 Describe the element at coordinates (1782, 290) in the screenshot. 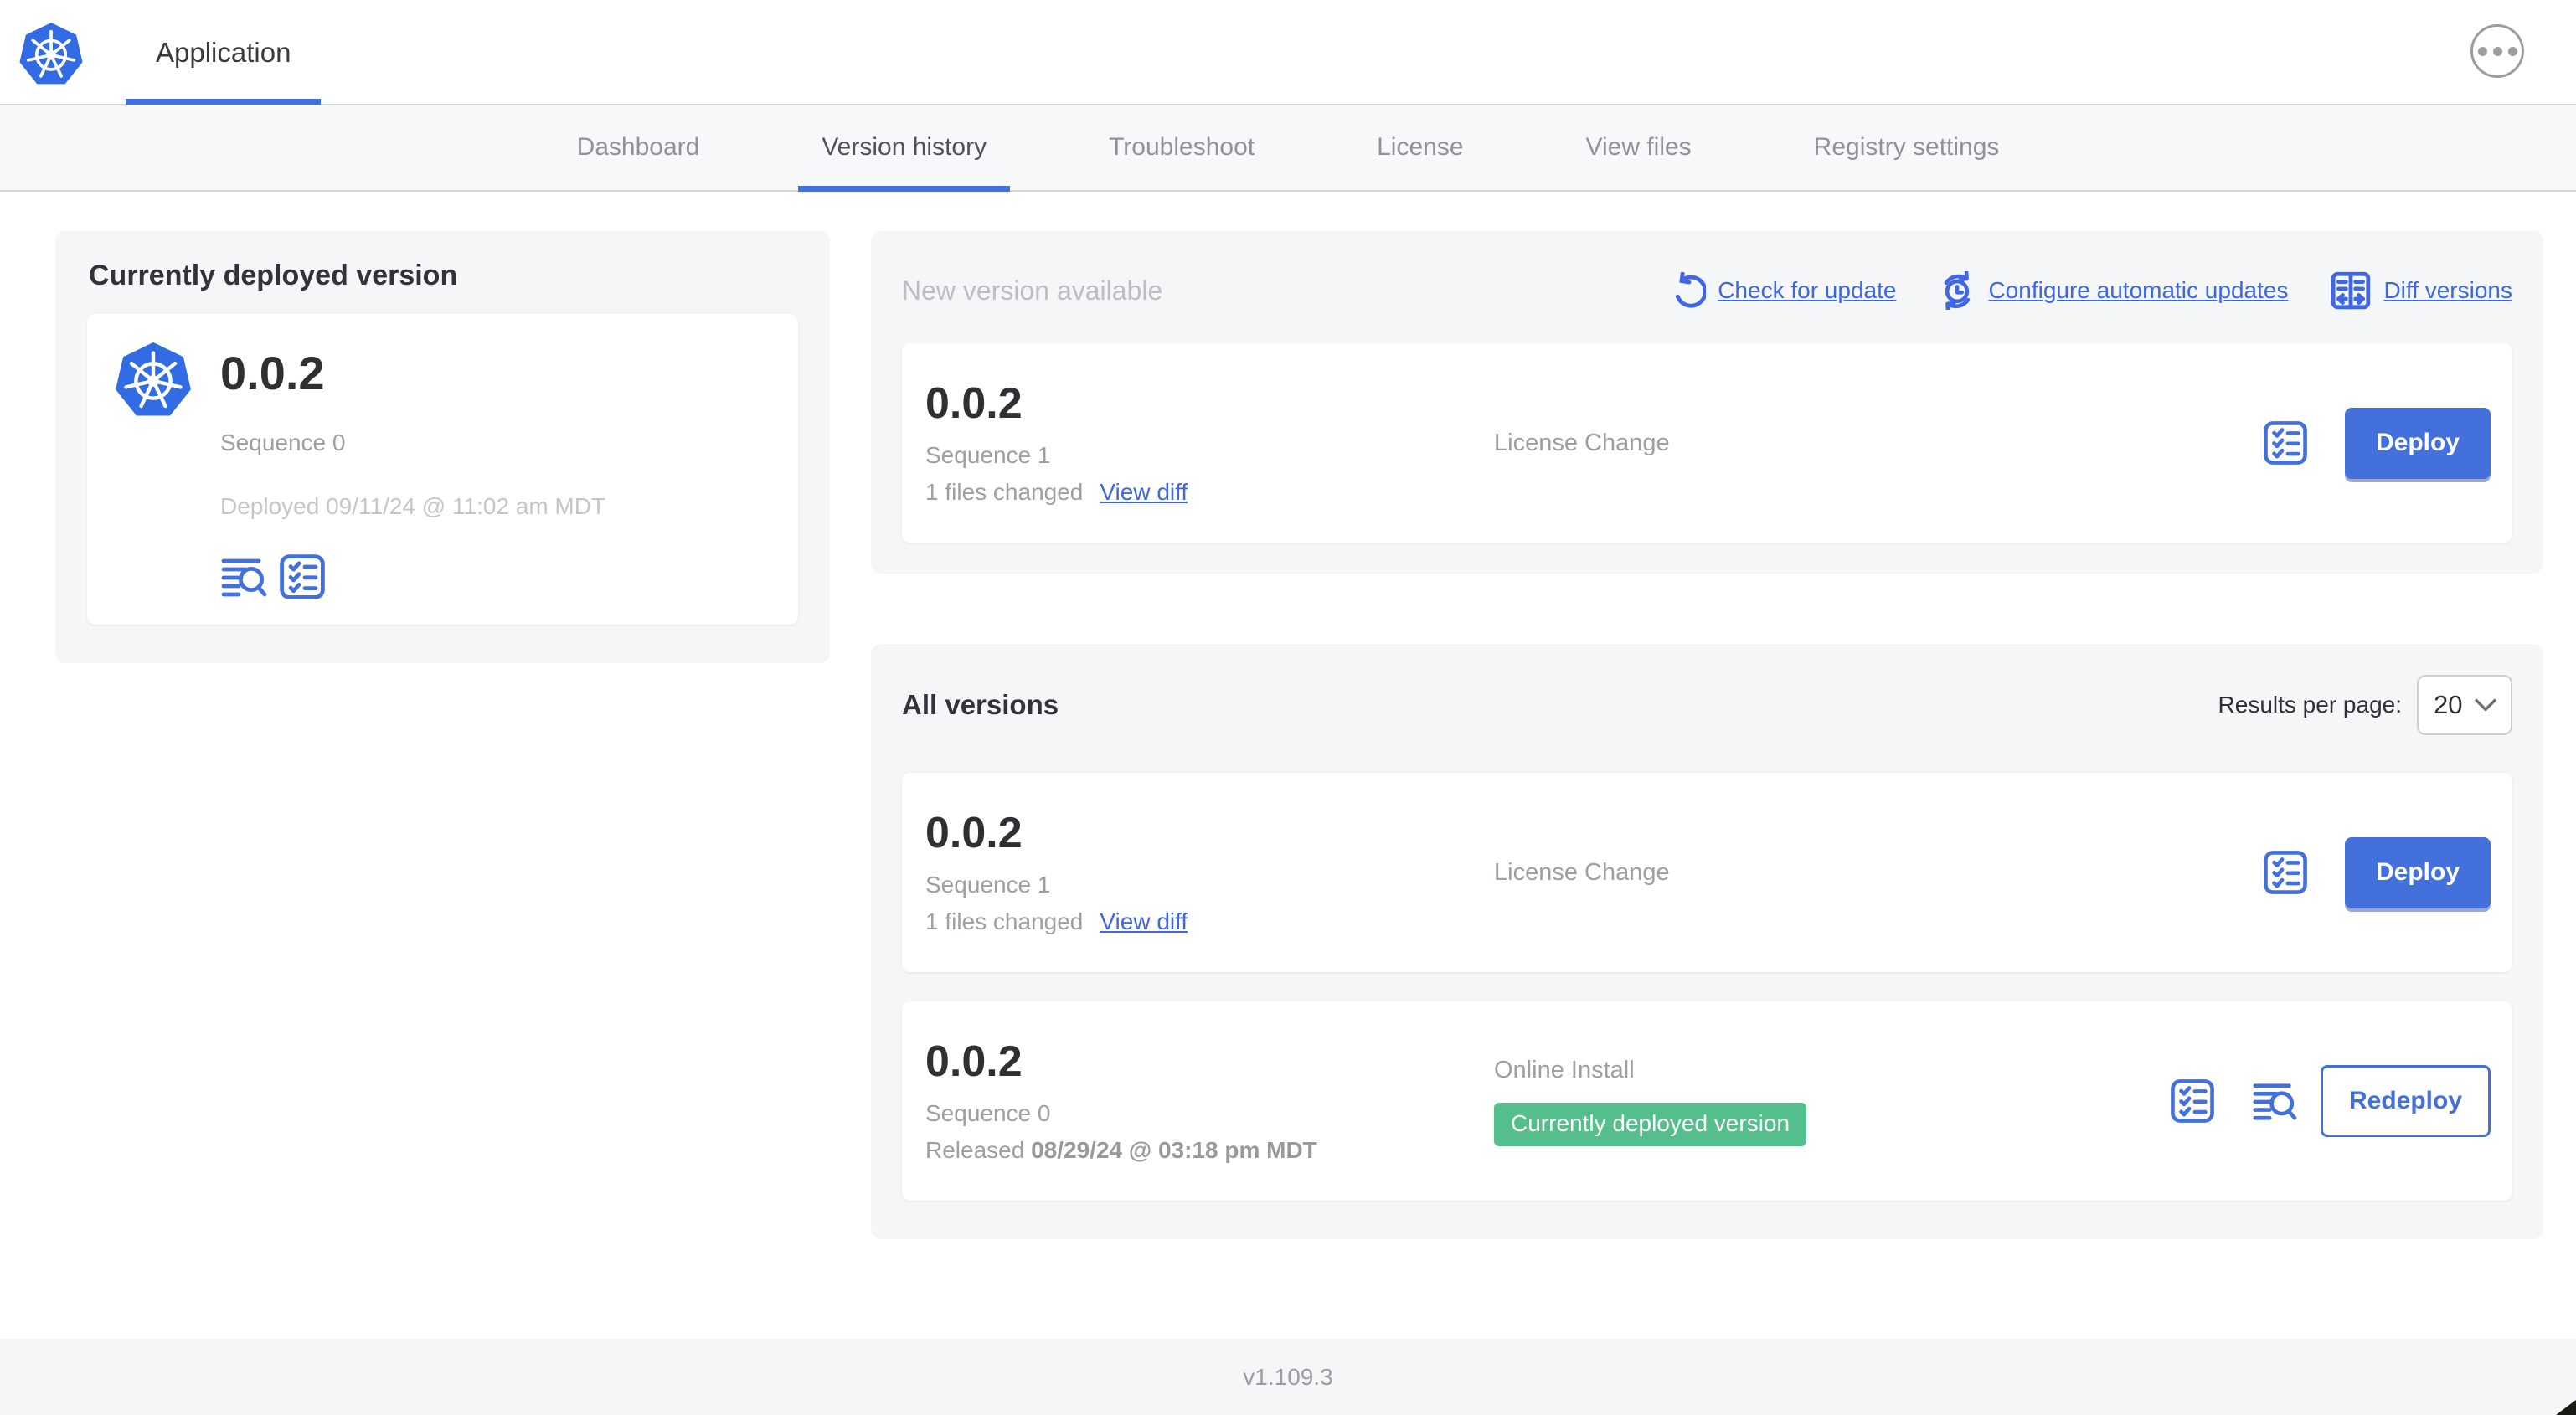

I see `check-for-update-link: Check for update` at that location.